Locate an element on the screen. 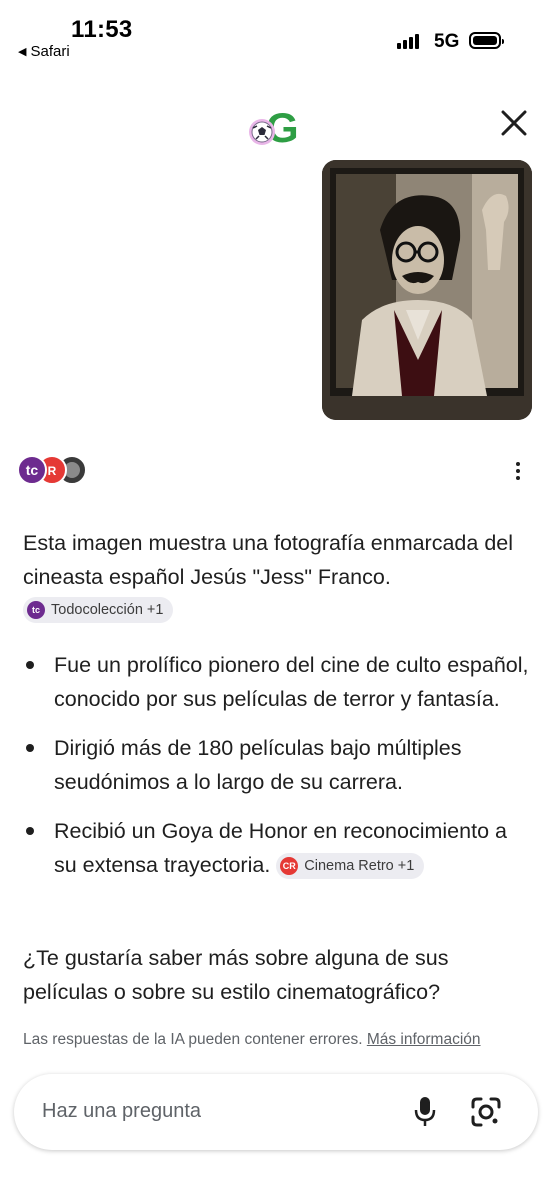 The image size is (554, 1200). source-chip-cinema-retro: CR Cinema Retro +1 is located at coordinates (350, 866).